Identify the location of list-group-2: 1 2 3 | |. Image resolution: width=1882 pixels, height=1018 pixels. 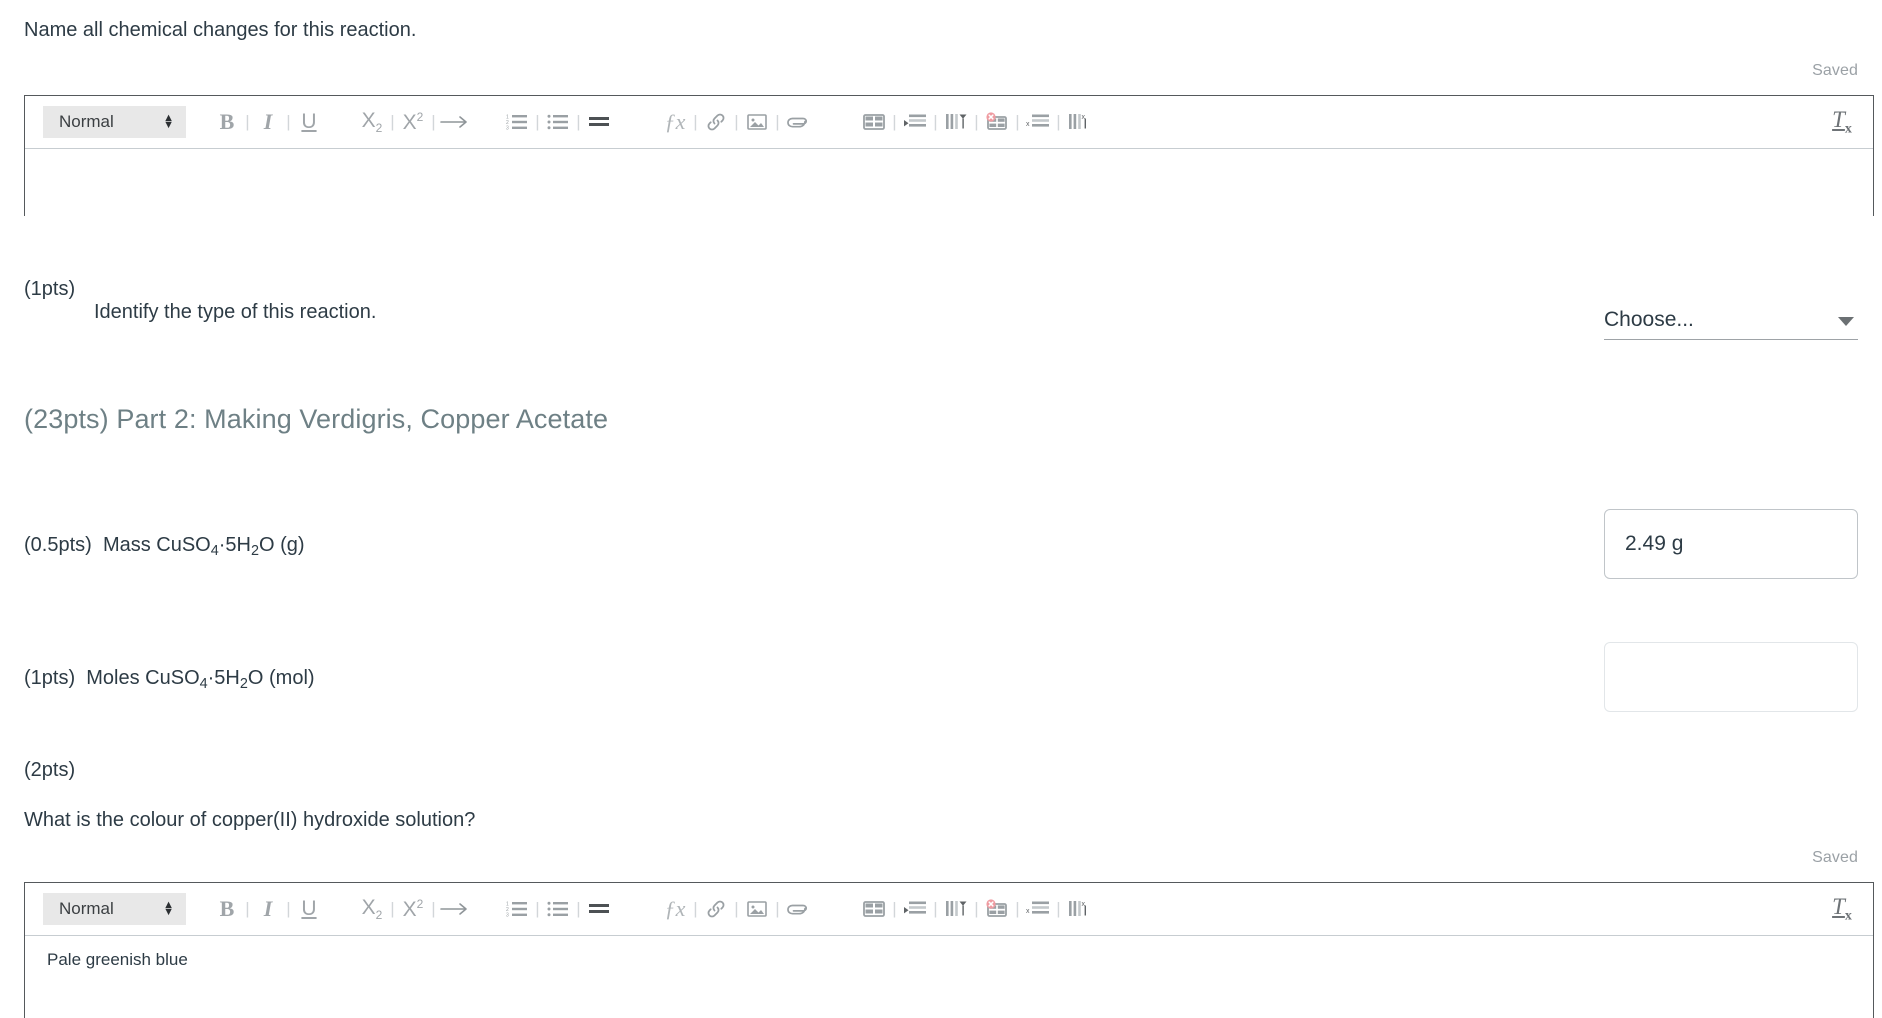
(558, 909).